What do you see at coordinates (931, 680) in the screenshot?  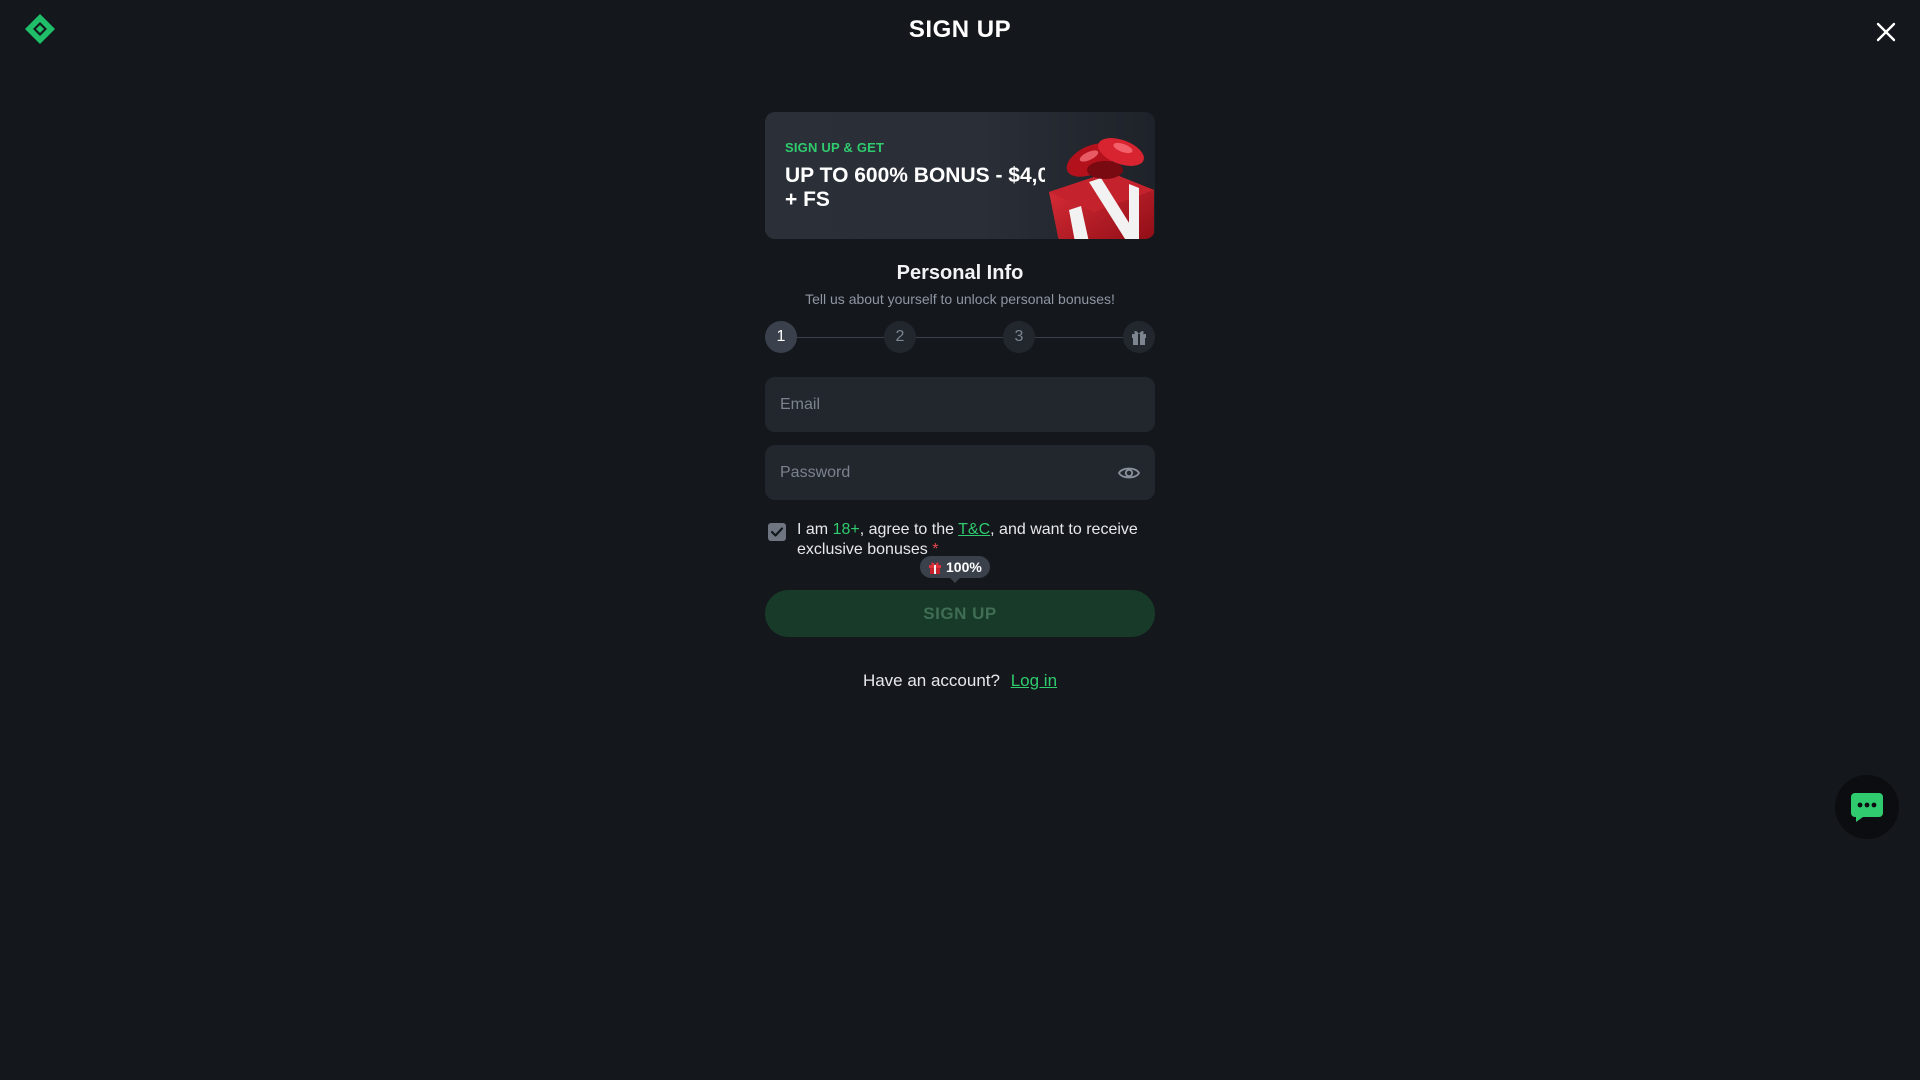 I see `login-prompt: Have an account?` at bounding box center [931, 680].